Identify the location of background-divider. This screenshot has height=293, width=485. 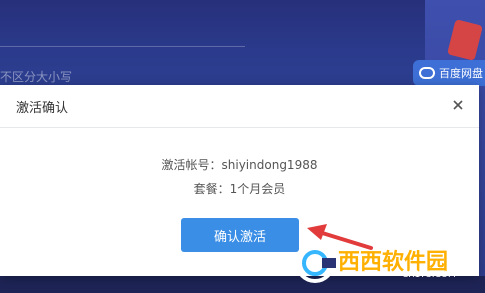
(122, 46).